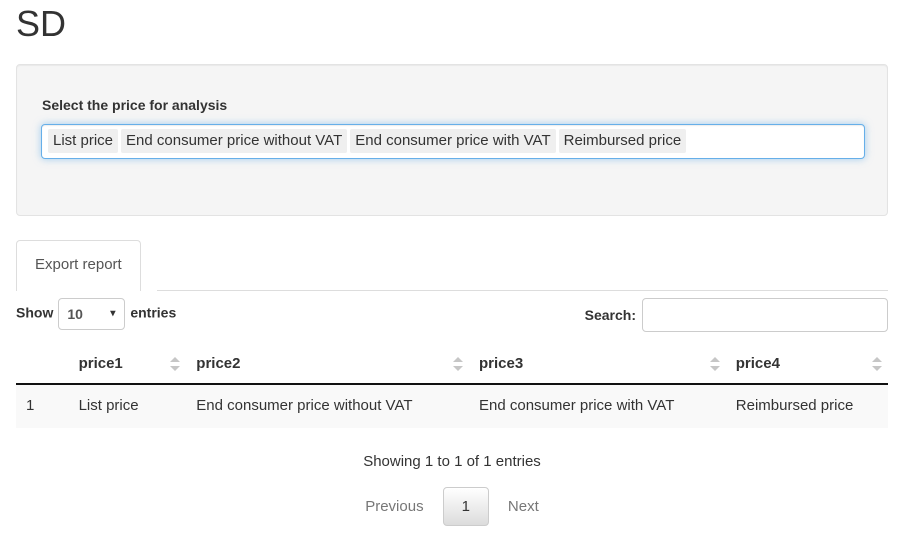 The image size is (904, 549). What do you see at coordinates (622, 141) in the screenshot?
I see `selected-tag-reimbursed-price: Reimbursed price` at bounding box center [622, 141].